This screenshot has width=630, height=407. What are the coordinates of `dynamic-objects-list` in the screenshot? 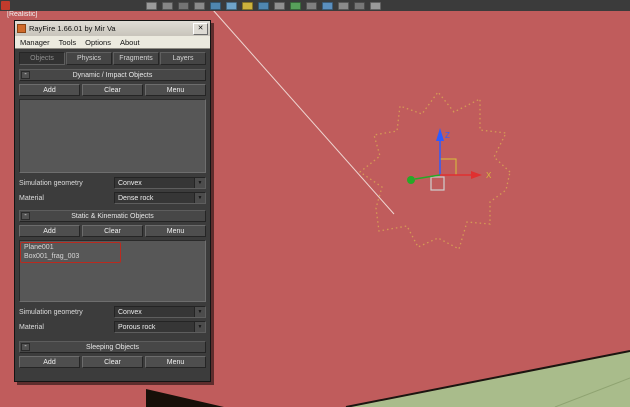 It's located at (112, 136).